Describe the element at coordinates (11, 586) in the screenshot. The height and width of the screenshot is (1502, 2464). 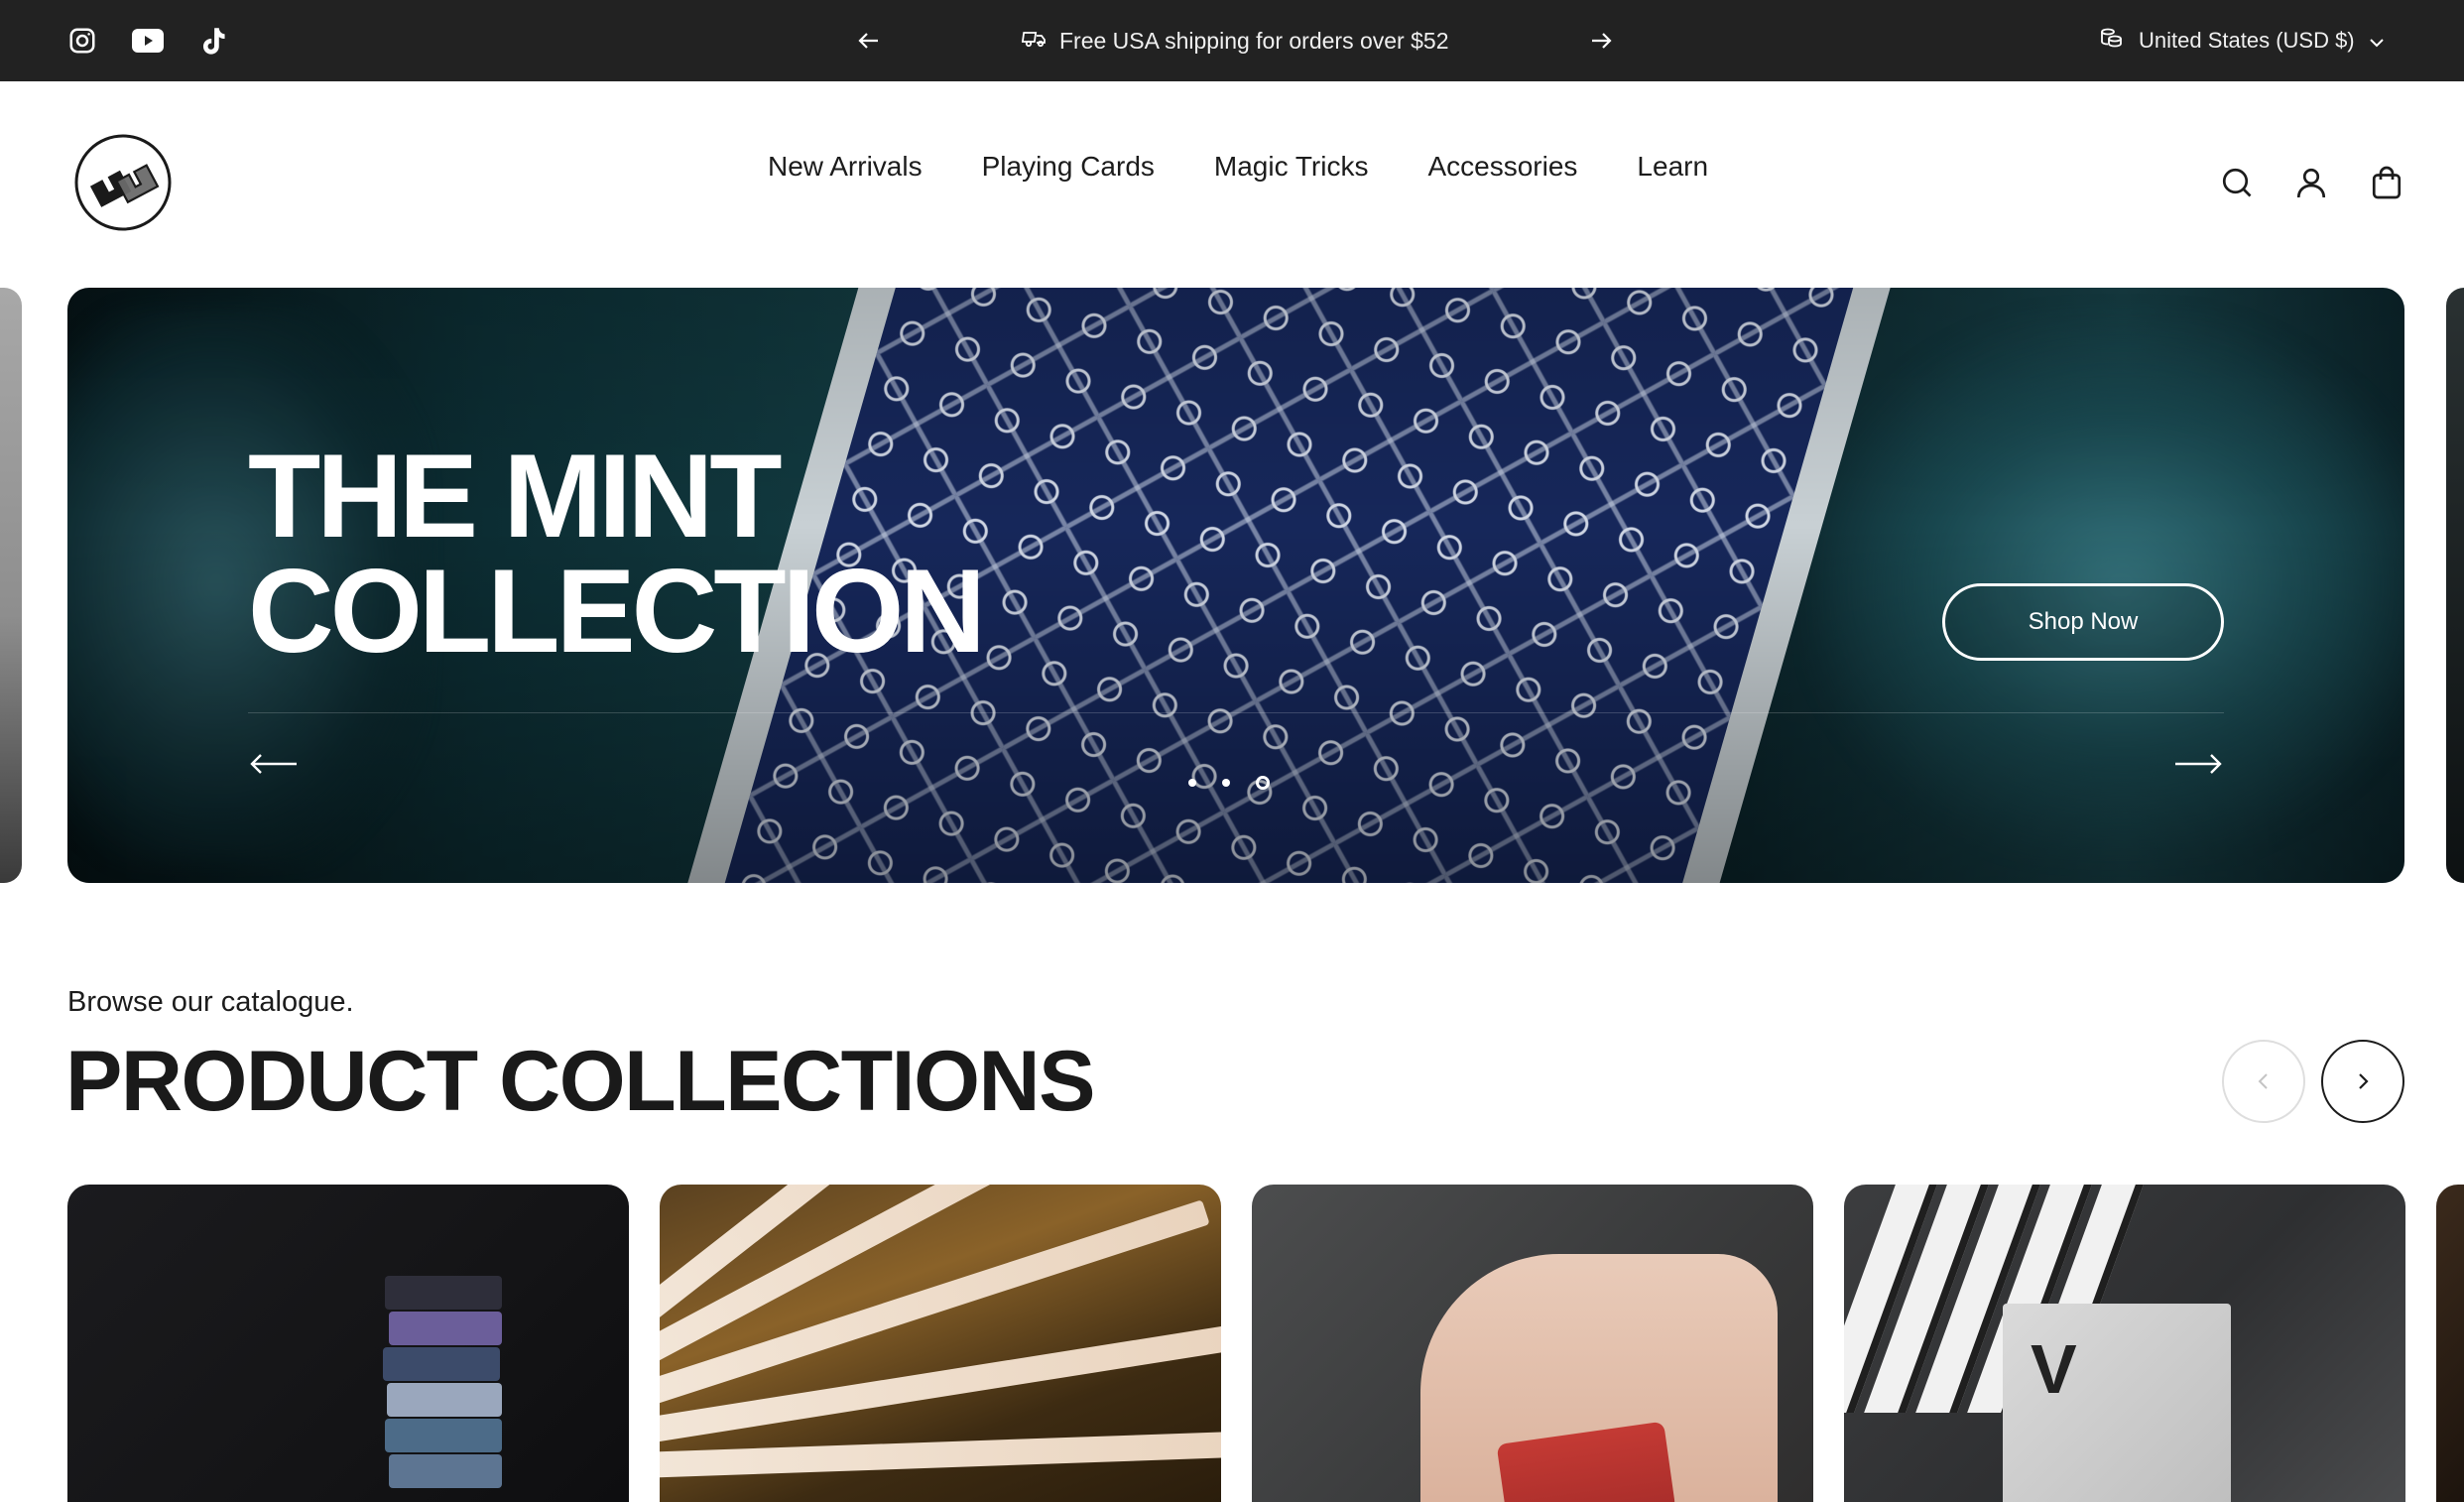
I see `previous-slide-peek` at that location.